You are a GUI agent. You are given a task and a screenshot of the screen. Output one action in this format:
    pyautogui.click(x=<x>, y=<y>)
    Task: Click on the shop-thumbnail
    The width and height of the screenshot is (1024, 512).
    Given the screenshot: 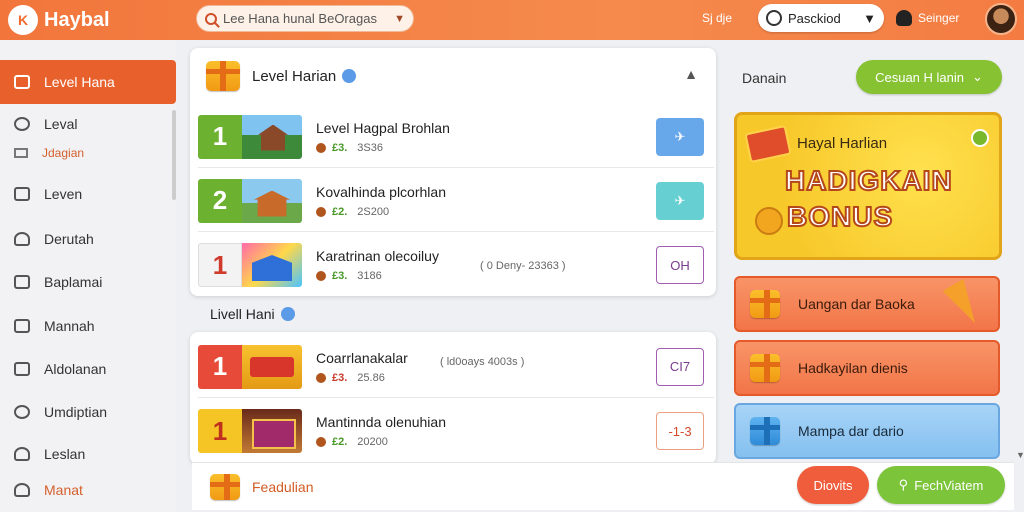 What is the action you would take?
    pyautogui.click(x=272, y=265)
    